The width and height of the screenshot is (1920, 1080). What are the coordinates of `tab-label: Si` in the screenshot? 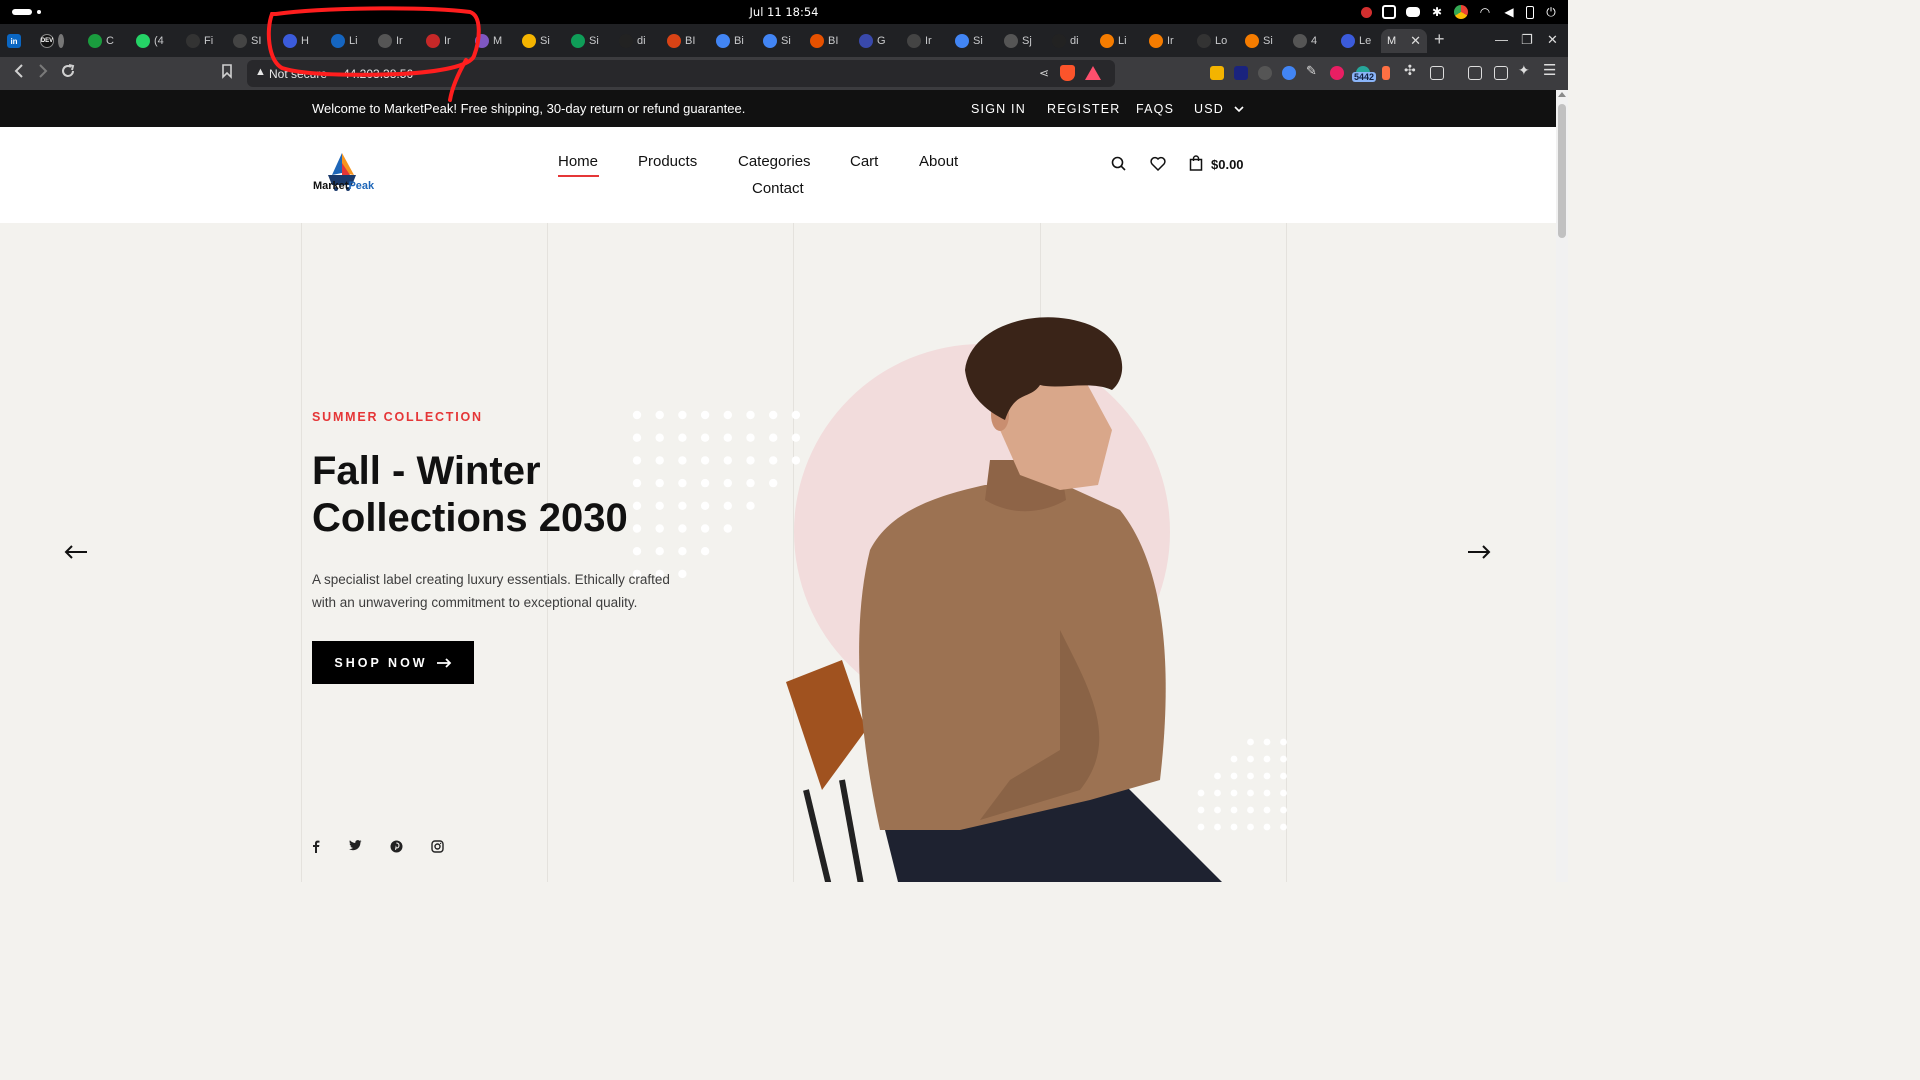 It's located at (978, 41).